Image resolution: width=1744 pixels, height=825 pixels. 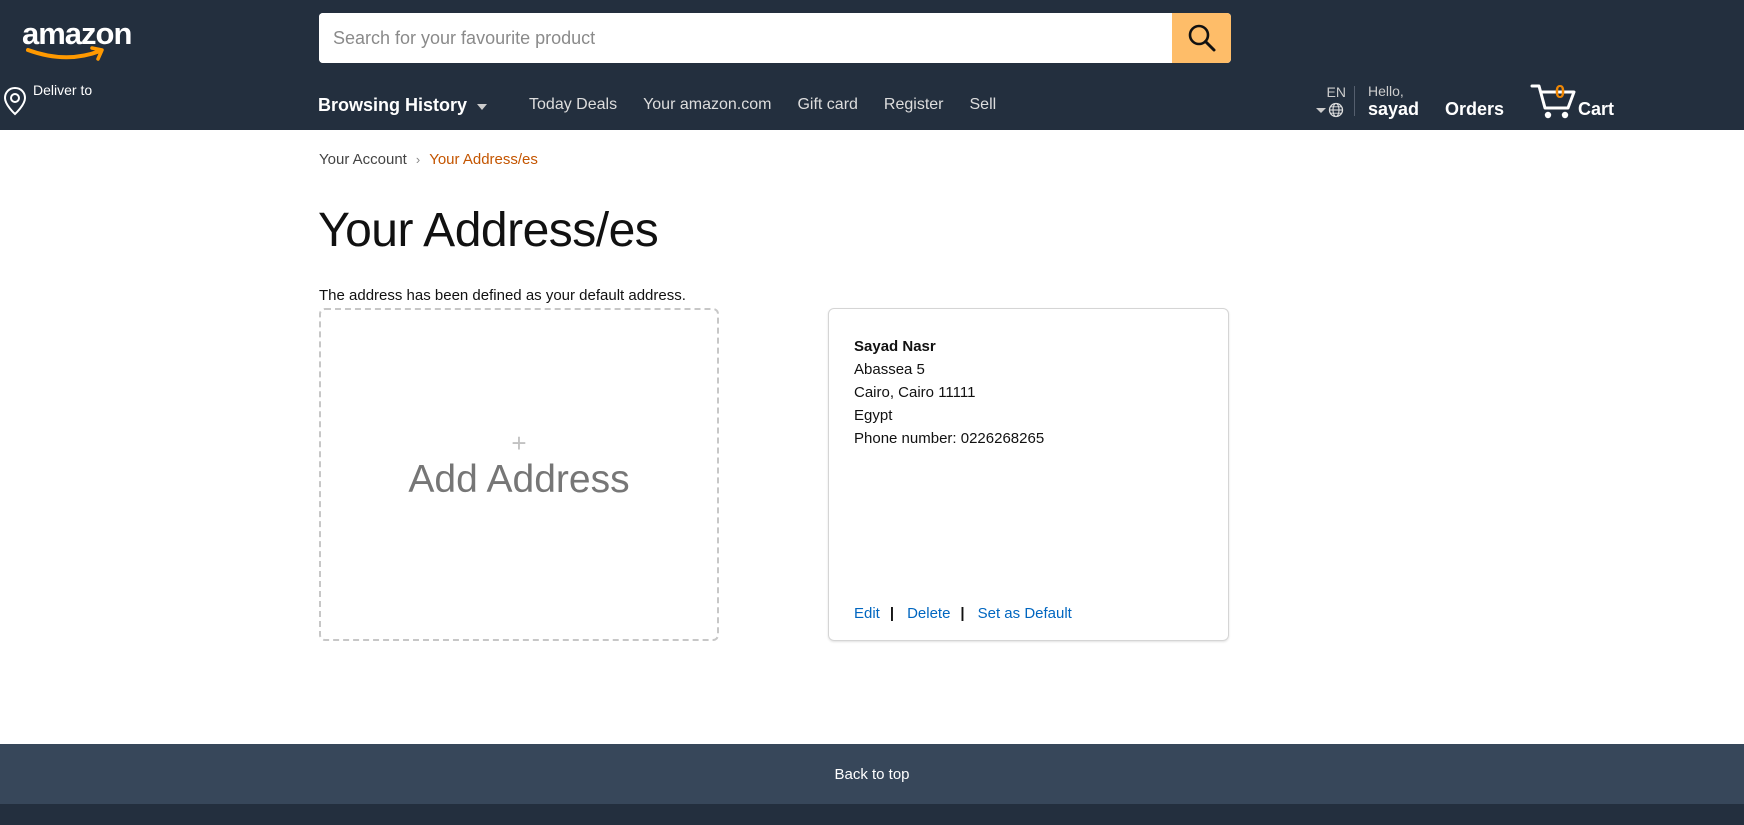 I want to click on nav-gift-card: Gift card, so click(x=827, y=105).